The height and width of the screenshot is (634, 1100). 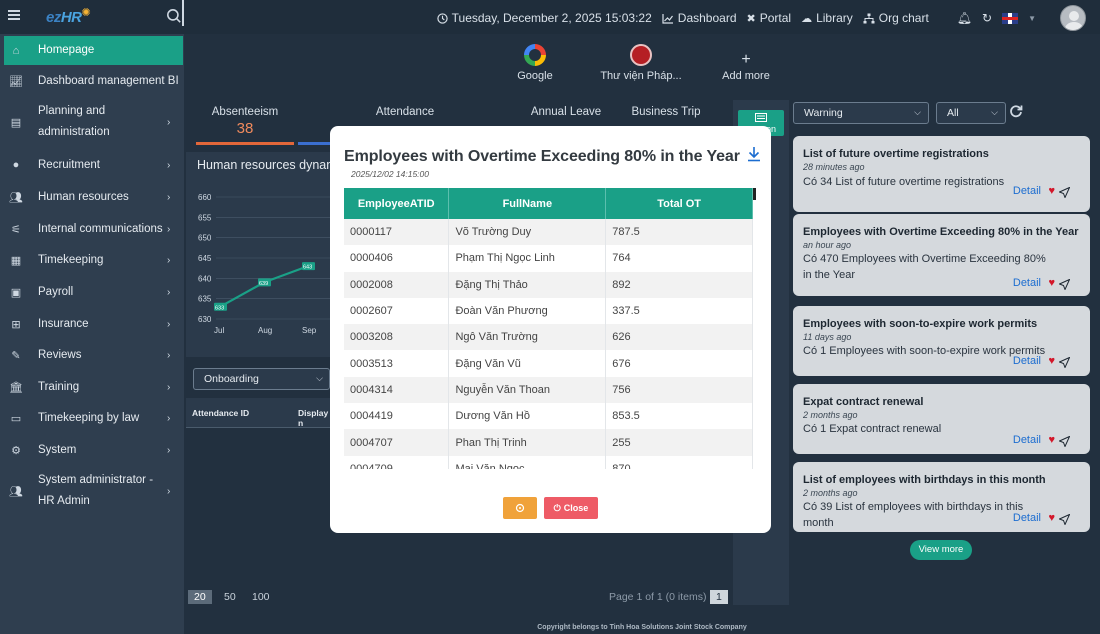 What do you see at coordinates (679, 442) in the screenshot?
I see `cell-total-ot: 255` at bounding box center [679, 442].